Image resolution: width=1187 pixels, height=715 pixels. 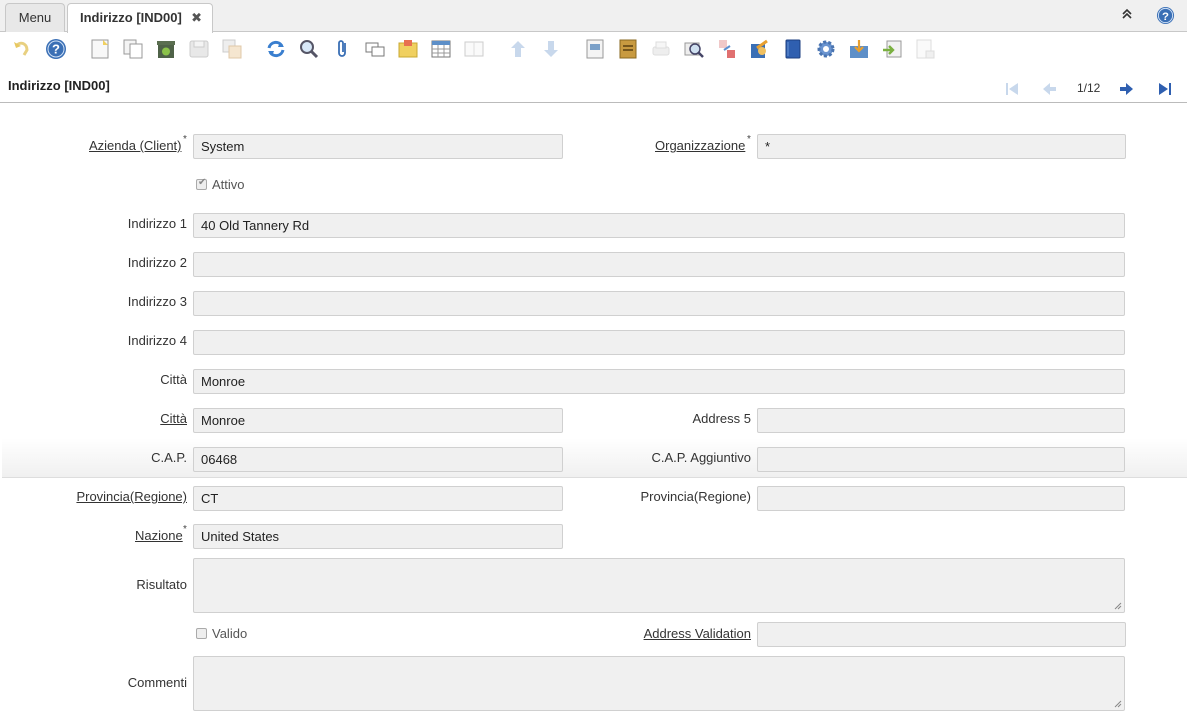 What do you see at coordinates (232, 49) in the screenshot?
I see `save-new-icon` at bounding box center [232, 49].